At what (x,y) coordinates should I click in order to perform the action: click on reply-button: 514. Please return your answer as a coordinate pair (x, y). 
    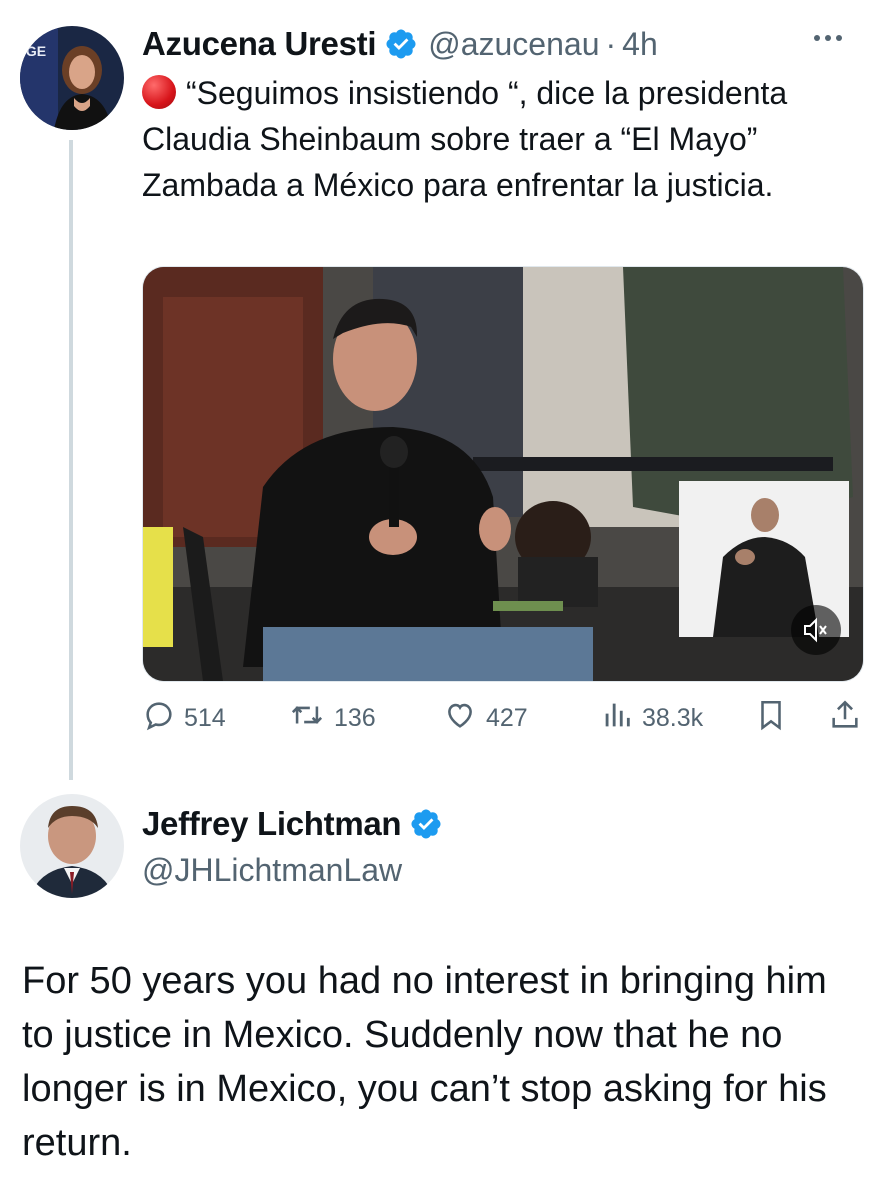
    Looking at the image, I should click on (184, 718).